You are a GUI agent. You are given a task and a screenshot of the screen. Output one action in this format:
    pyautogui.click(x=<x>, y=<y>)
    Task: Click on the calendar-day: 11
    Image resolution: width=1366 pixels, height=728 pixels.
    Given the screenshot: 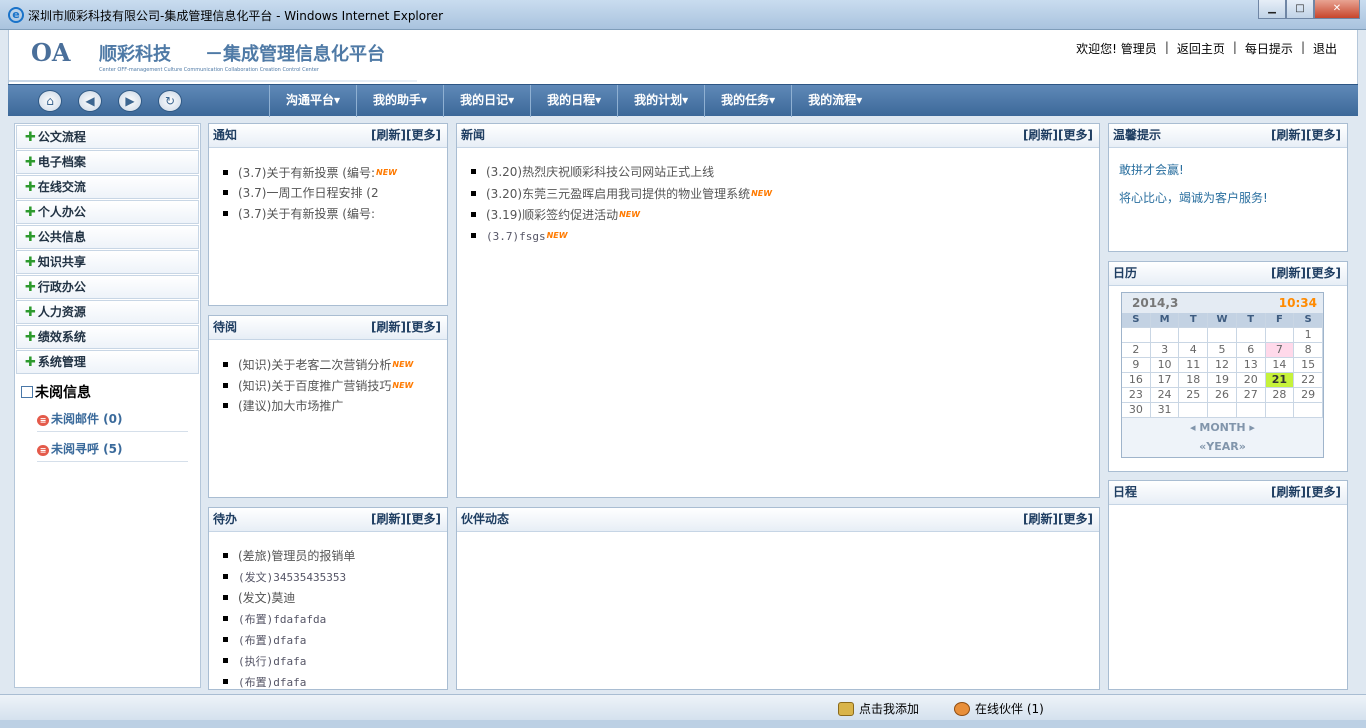 What is the action you would take?
    pyautogui.click(x=1194, y=365)
    